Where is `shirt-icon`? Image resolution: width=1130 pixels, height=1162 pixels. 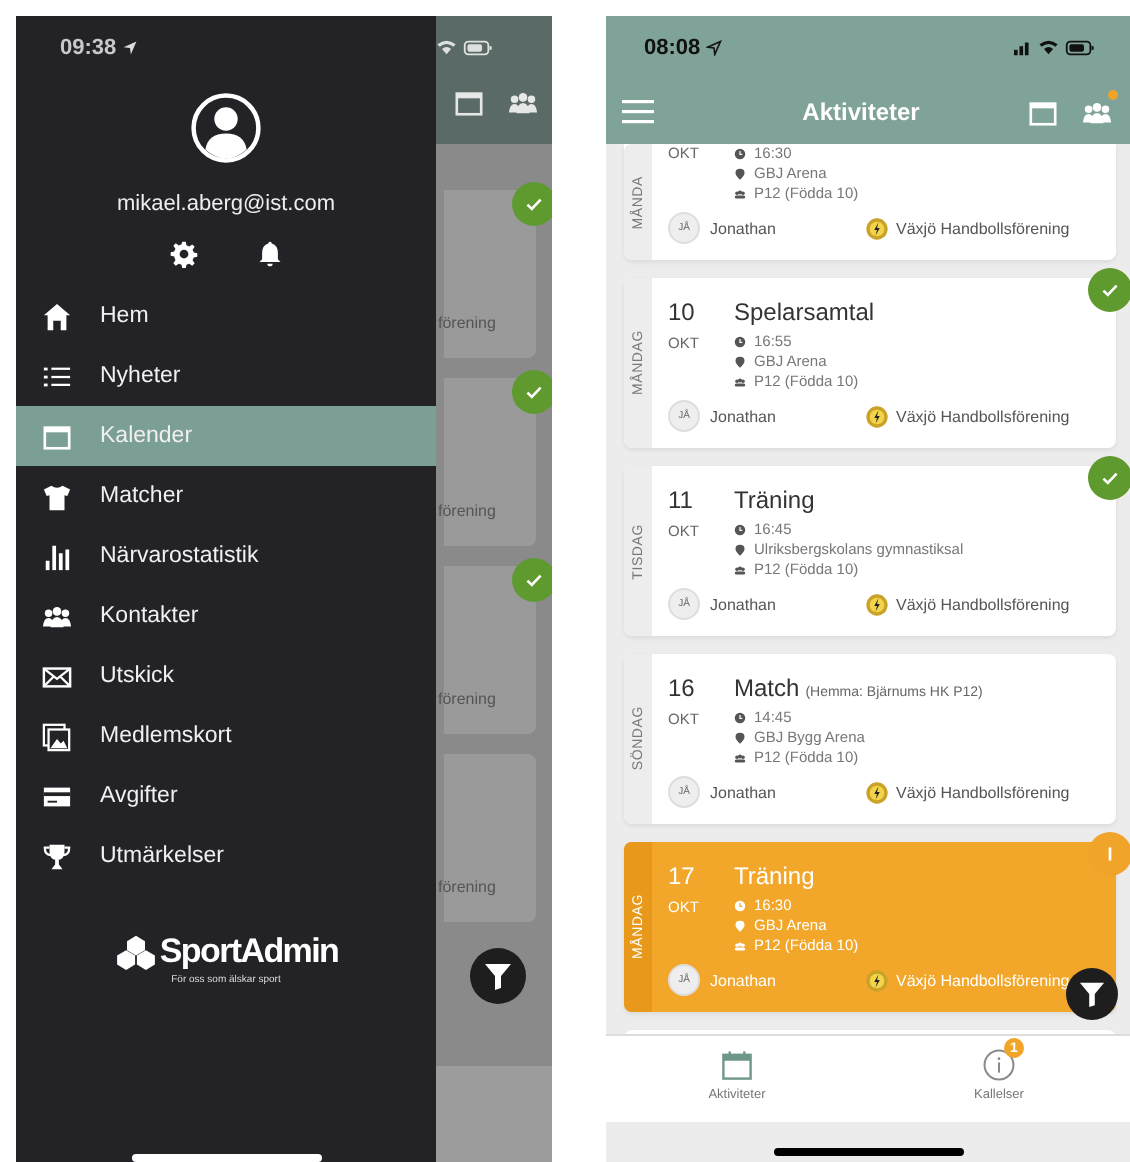
shirt-icon is located at coordinates (57, 496).